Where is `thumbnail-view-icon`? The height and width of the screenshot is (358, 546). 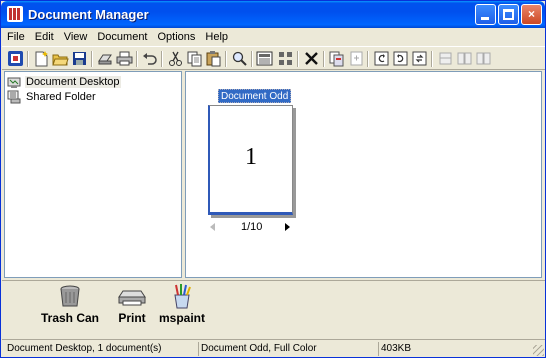 thumbnail-view-icon is located at coordinates (264, 58).